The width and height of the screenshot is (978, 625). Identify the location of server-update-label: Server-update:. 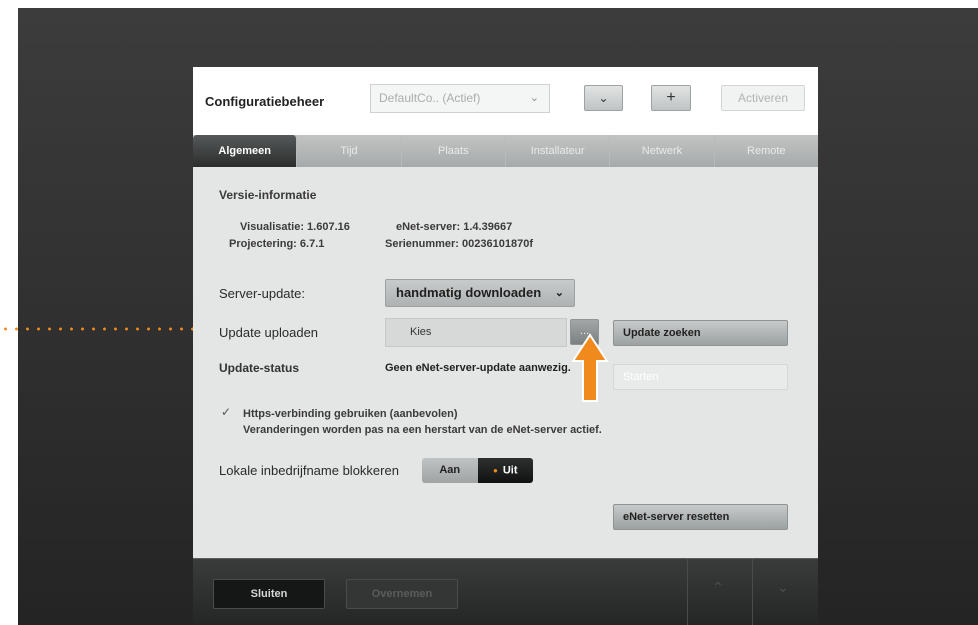
(262, 293).